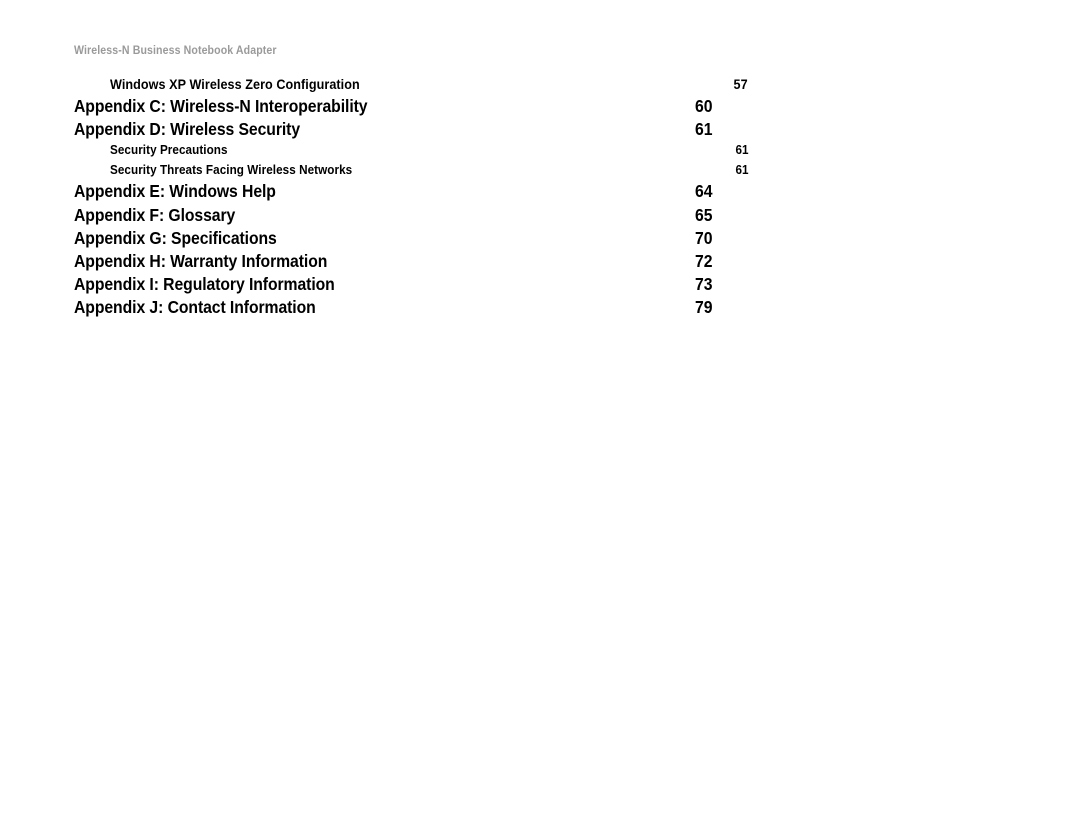 Image resolution: width=1080 pixels, height=834 pixels. Describe the element at coordinates (703, 237) in the screenshot. I see `toc-entry-page-number: 70` at that location.